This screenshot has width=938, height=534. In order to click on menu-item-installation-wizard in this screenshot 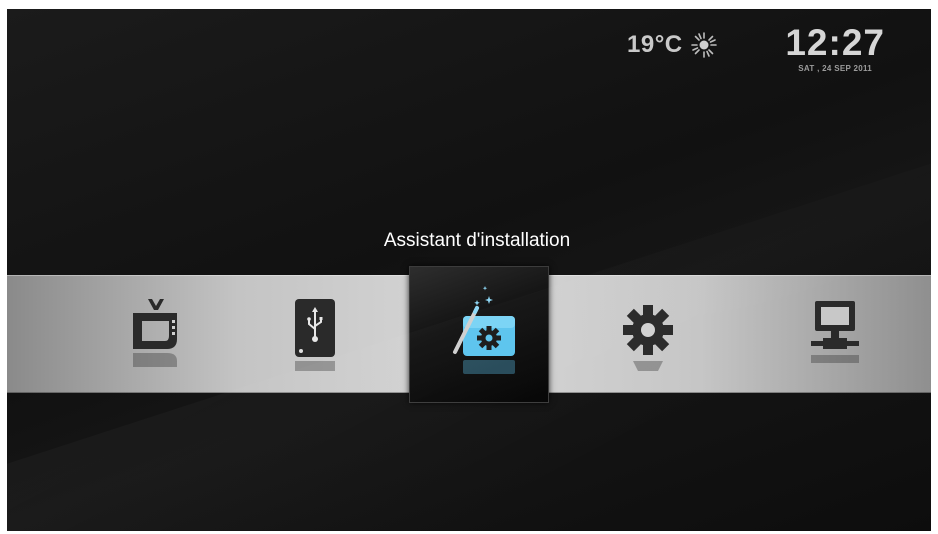, I will do `click(479, 334)`.